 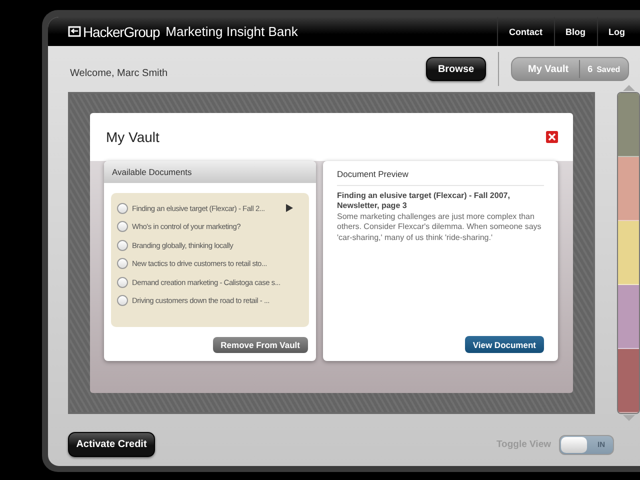 I want to click on activate-credit-button: Activate Credit, so click(x=111, y=444).